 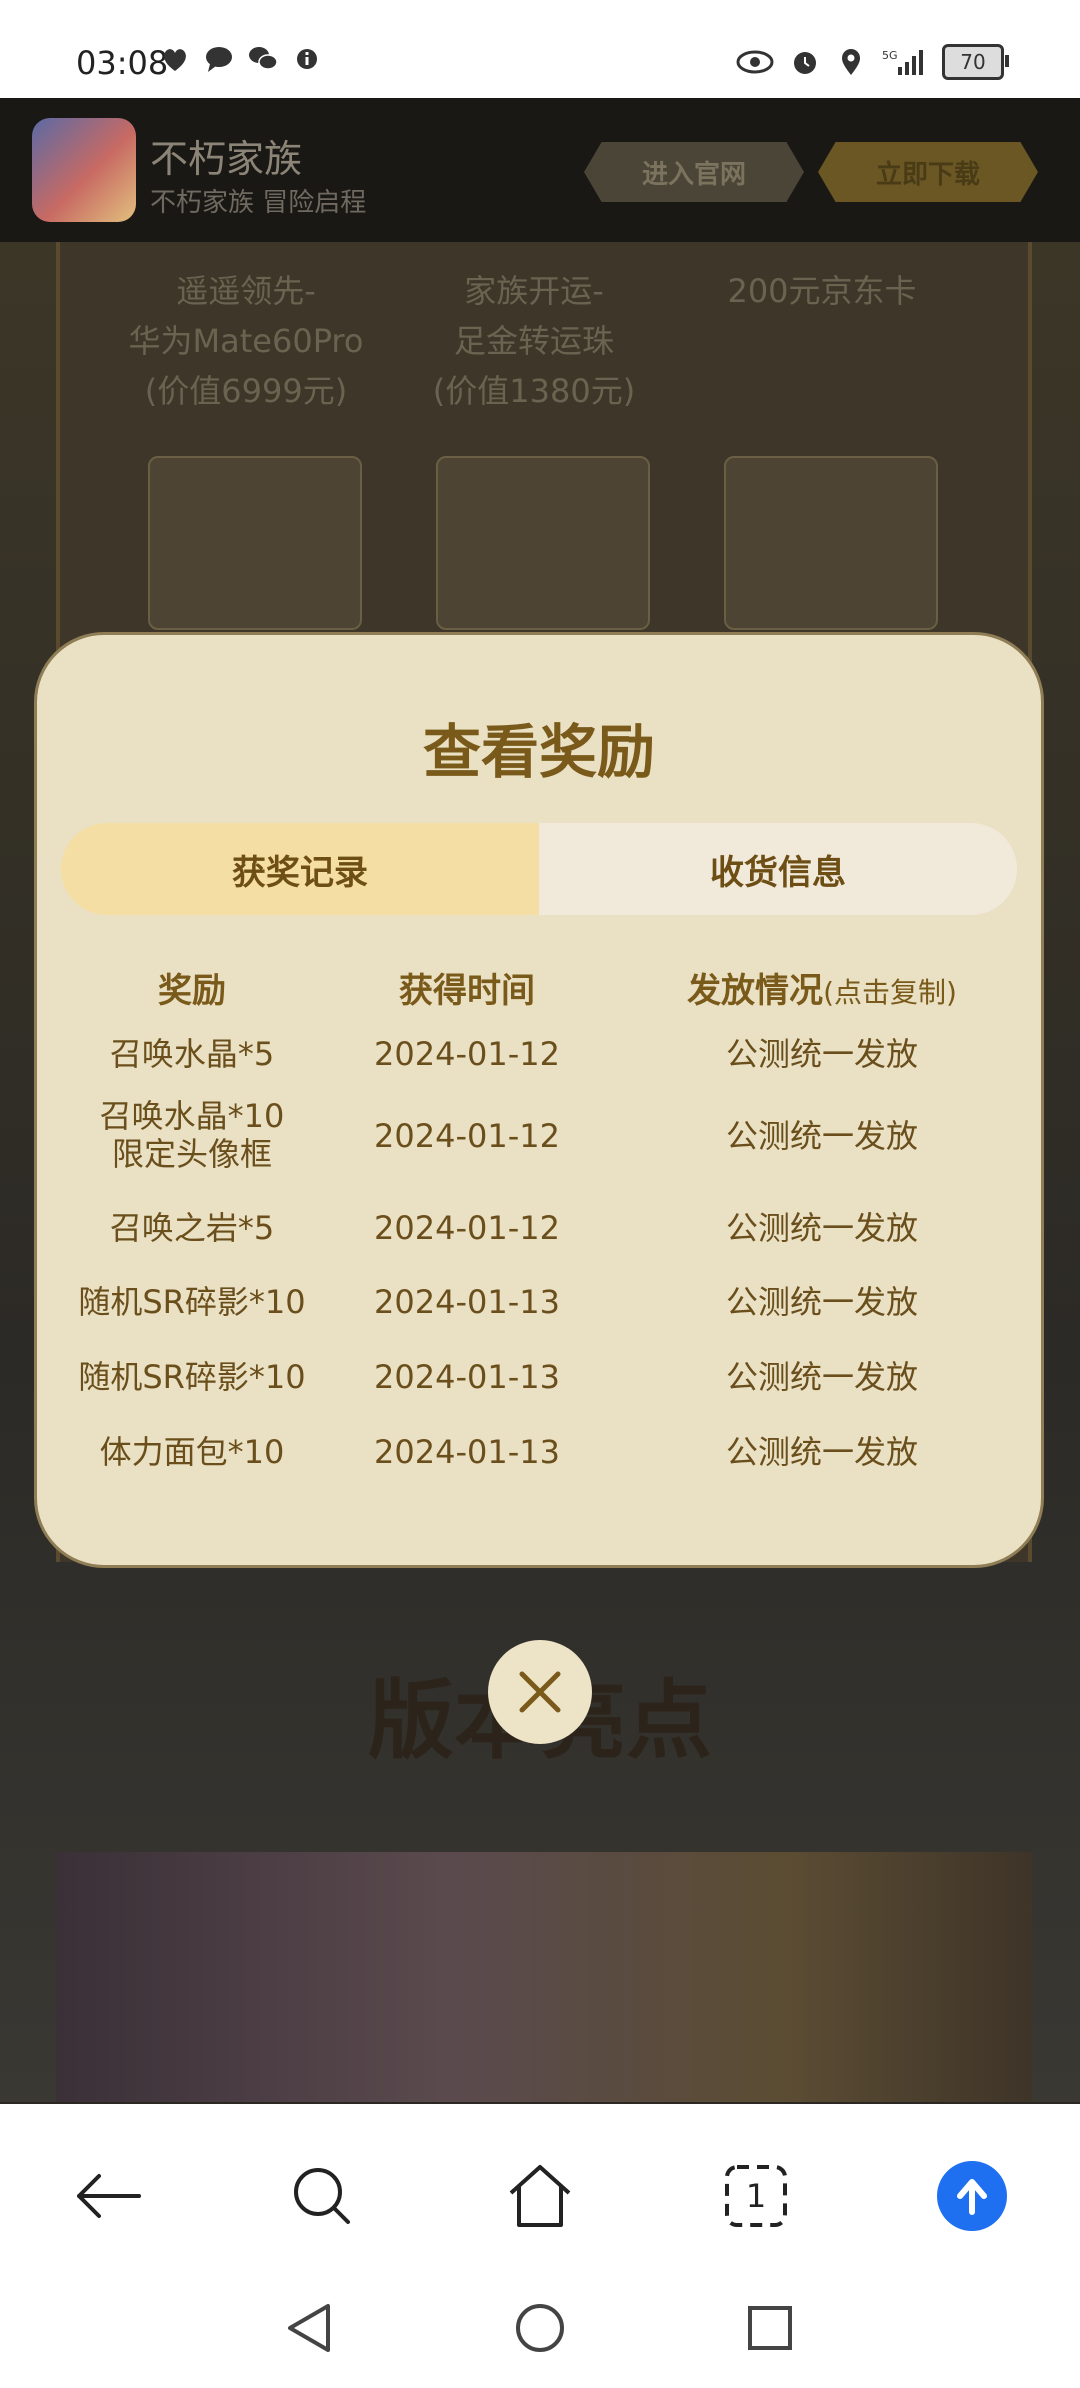 I want to click on close-modal-button, so click(x=540, y=1692).